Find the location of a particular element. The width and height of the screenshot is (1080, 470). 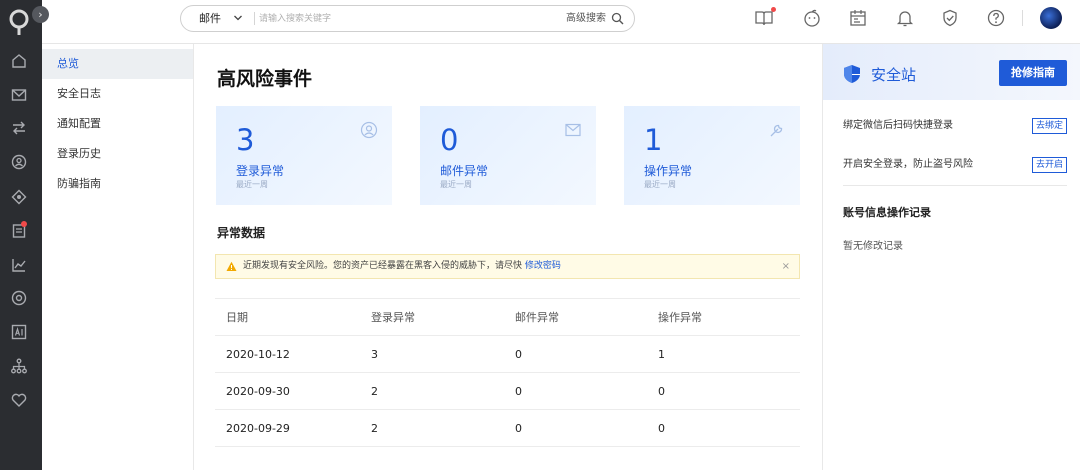

search-scope-select: 邮件 is located at coordinates (210, 18).